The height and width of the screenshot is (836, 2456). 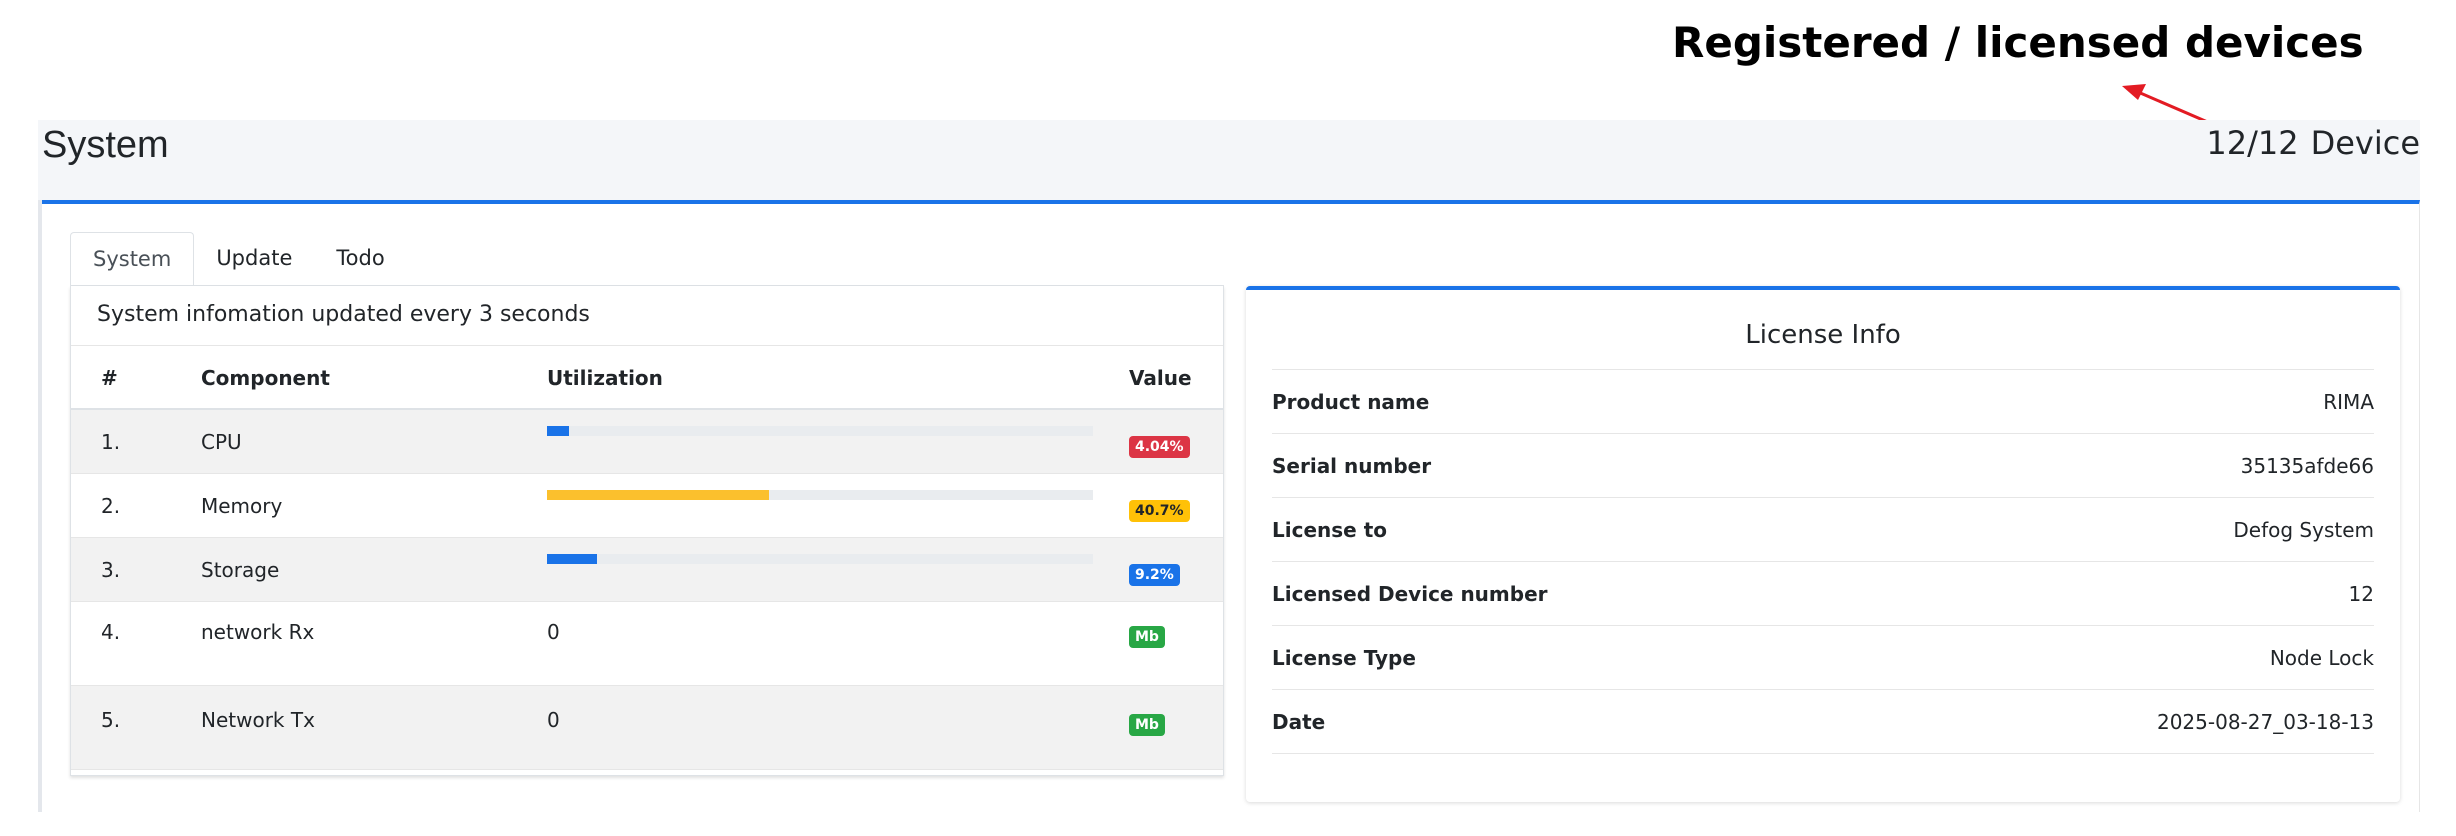 What do you see at coordinates (105, 145) in the screenshot?
I see `page-title: System` at bounding box center [105, 145].